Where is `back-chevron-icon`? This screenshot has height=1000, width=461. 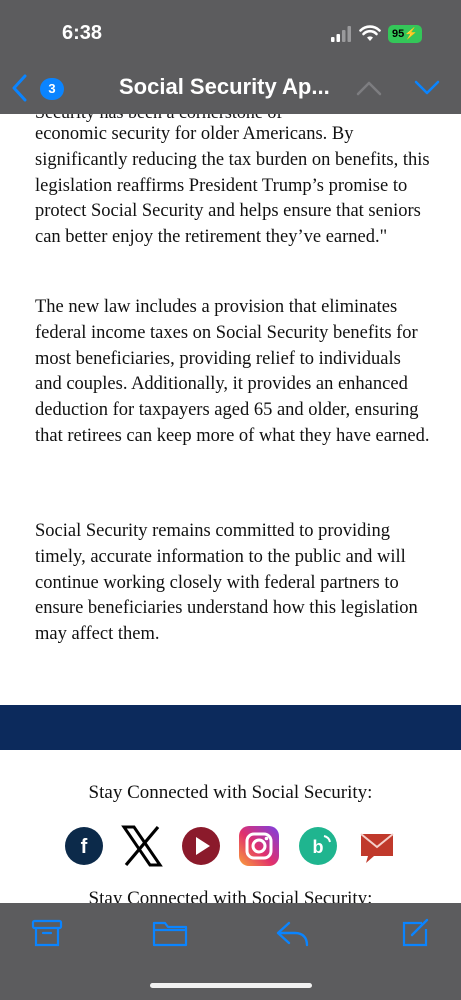 back-chevron-icon is located at coordinates (20, 88).